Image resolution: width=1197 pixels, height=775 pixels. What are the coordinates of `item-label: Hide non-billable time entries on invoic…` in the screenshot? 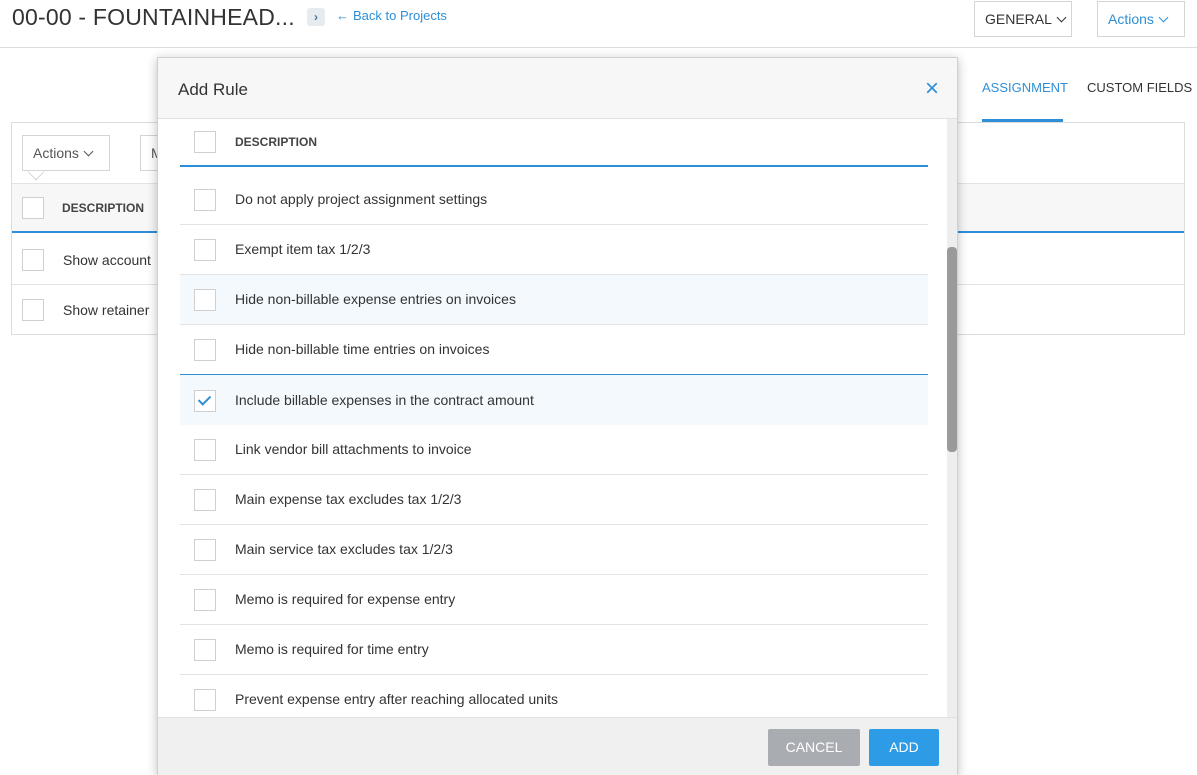 It's located at (362, 349).